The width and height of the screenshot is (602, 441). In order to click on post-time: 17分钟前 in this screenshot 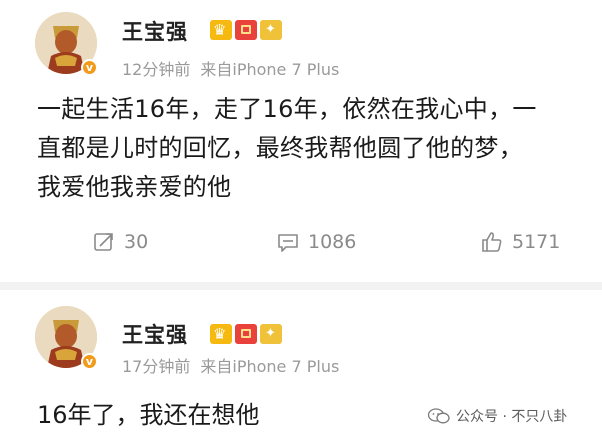, I will do `click(156, 366)`.